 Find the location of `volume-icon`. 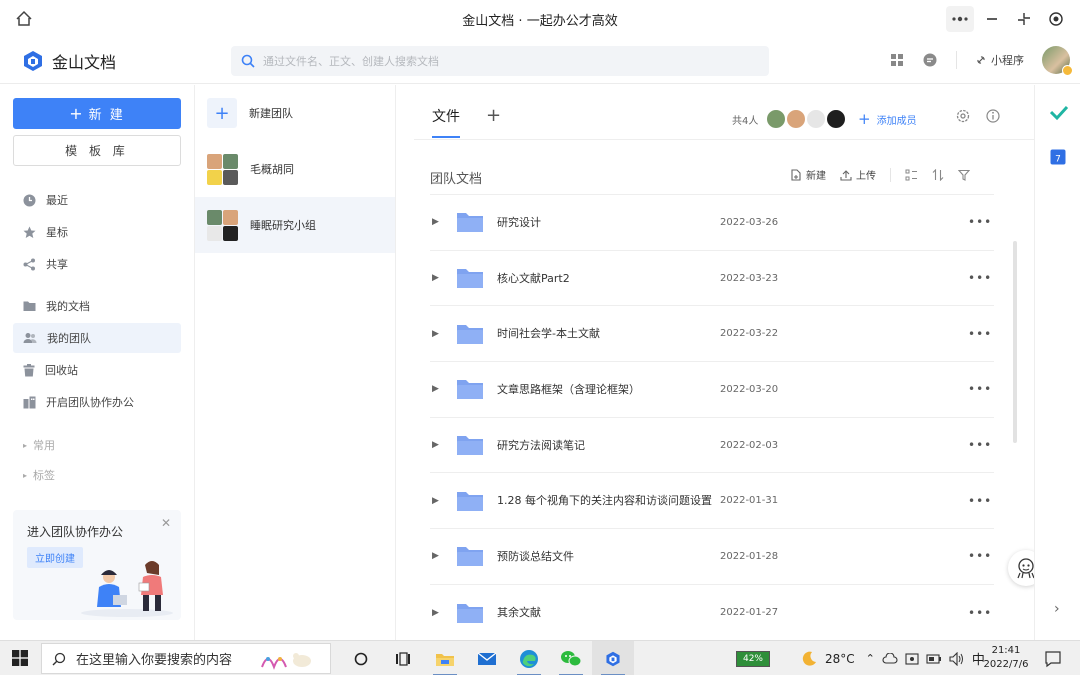

volume-icon is located at coordinates (957, 658).